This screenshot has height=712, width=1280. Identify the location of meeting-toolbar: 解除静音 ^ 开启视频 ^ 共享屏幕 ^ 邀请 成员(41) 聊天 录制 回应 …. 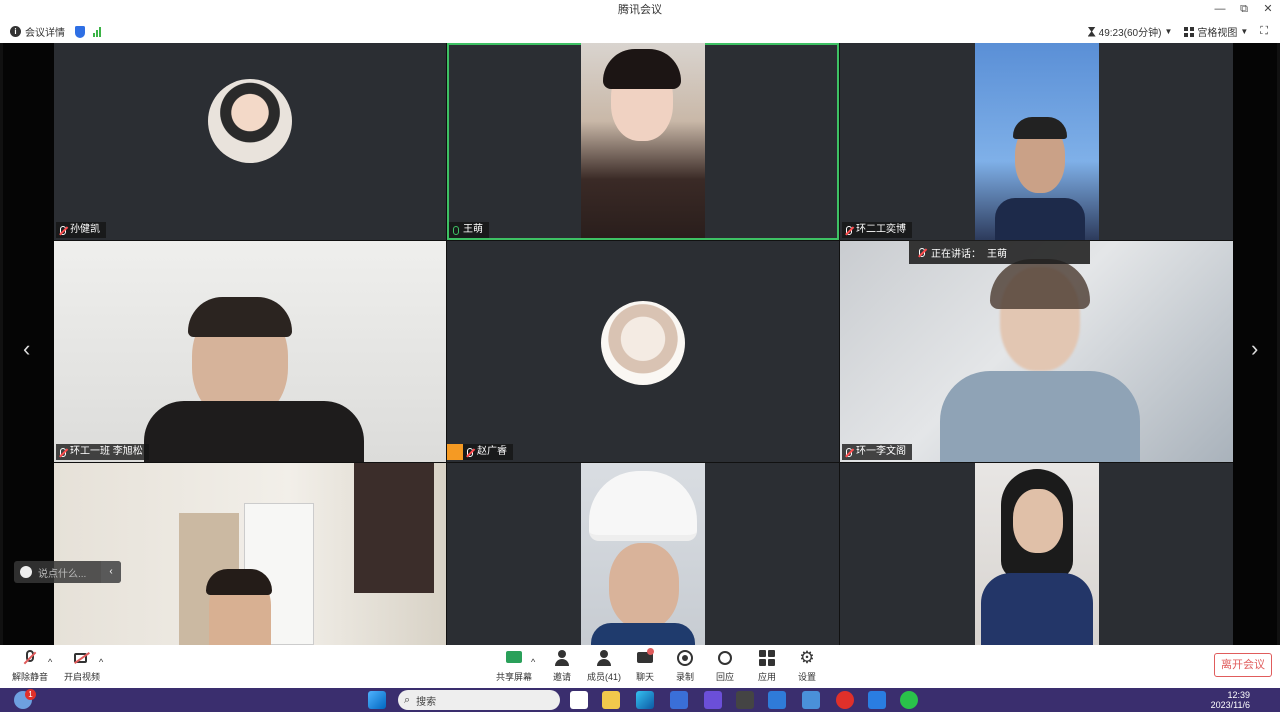
(640, 666).